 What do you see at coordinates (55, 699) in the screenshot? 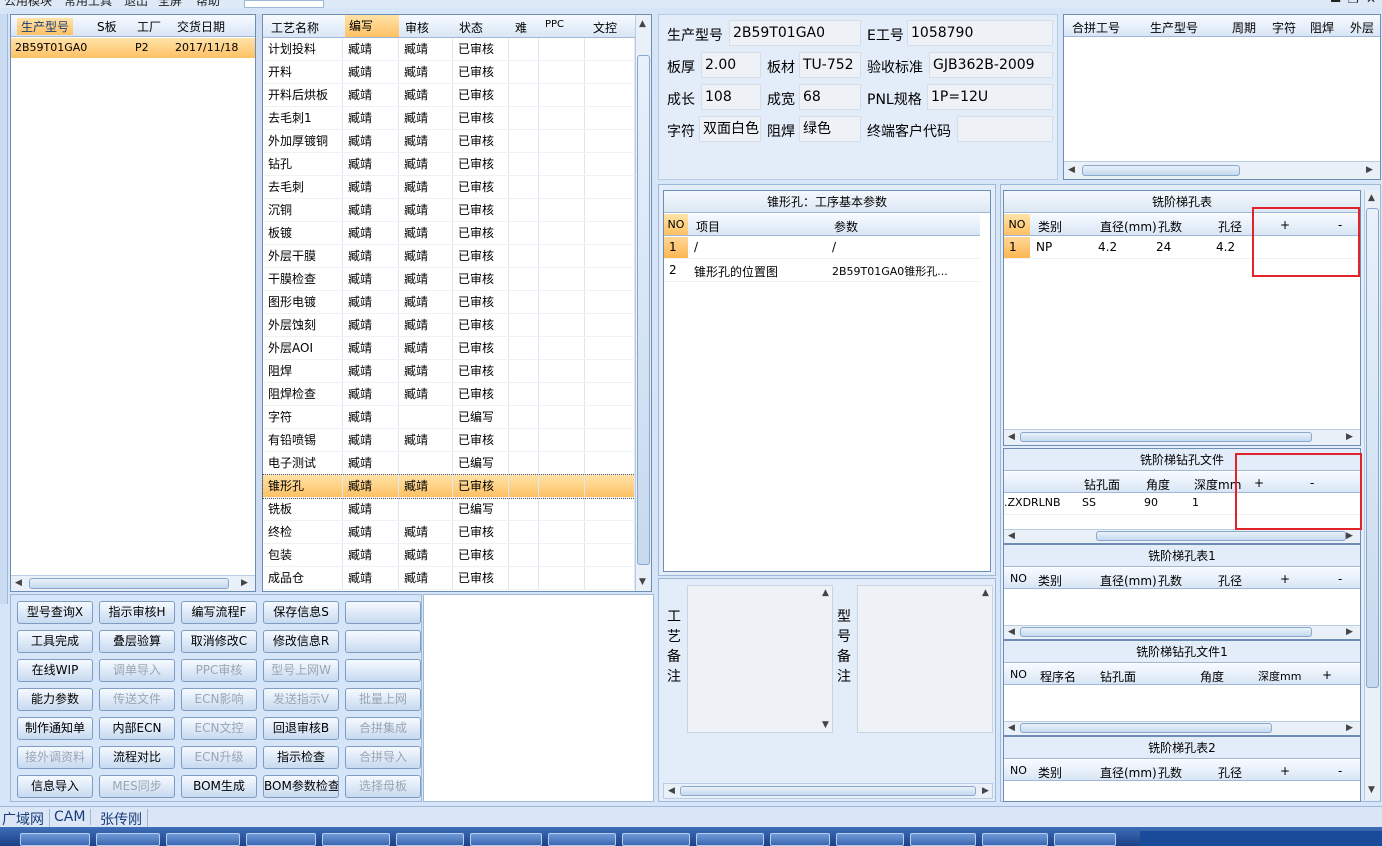
I see `action-button: 能力参数` at bounding box center [55, 699].